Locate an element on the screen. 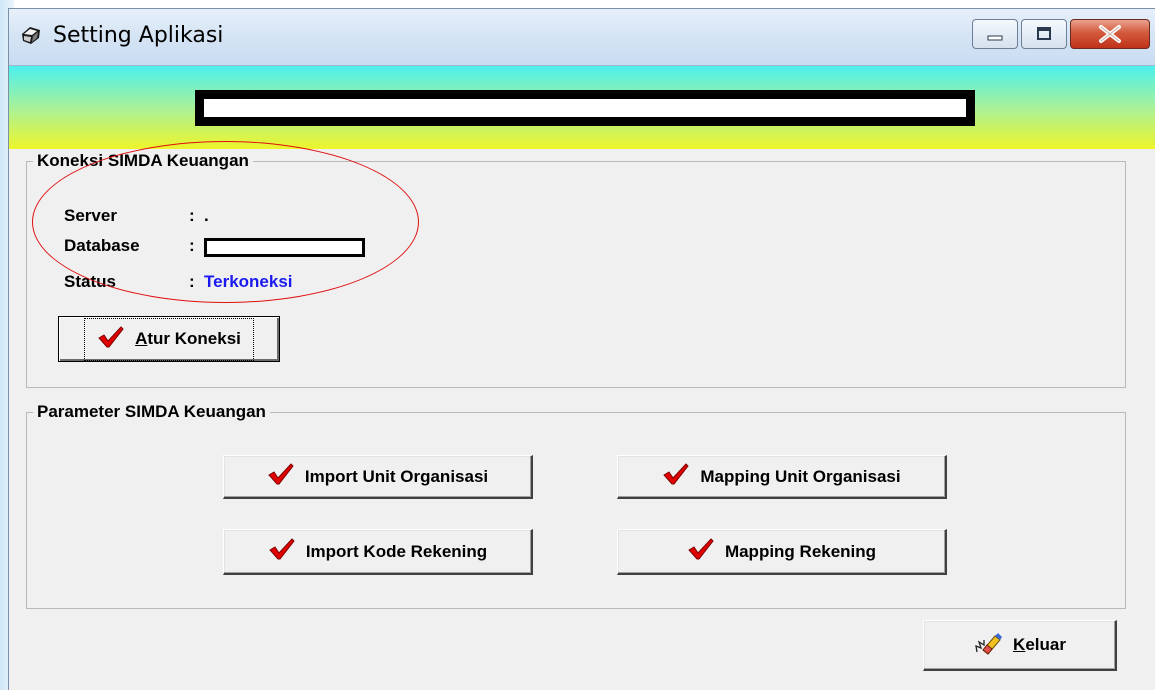  status-colon: : is located at coordinates (192, 281).